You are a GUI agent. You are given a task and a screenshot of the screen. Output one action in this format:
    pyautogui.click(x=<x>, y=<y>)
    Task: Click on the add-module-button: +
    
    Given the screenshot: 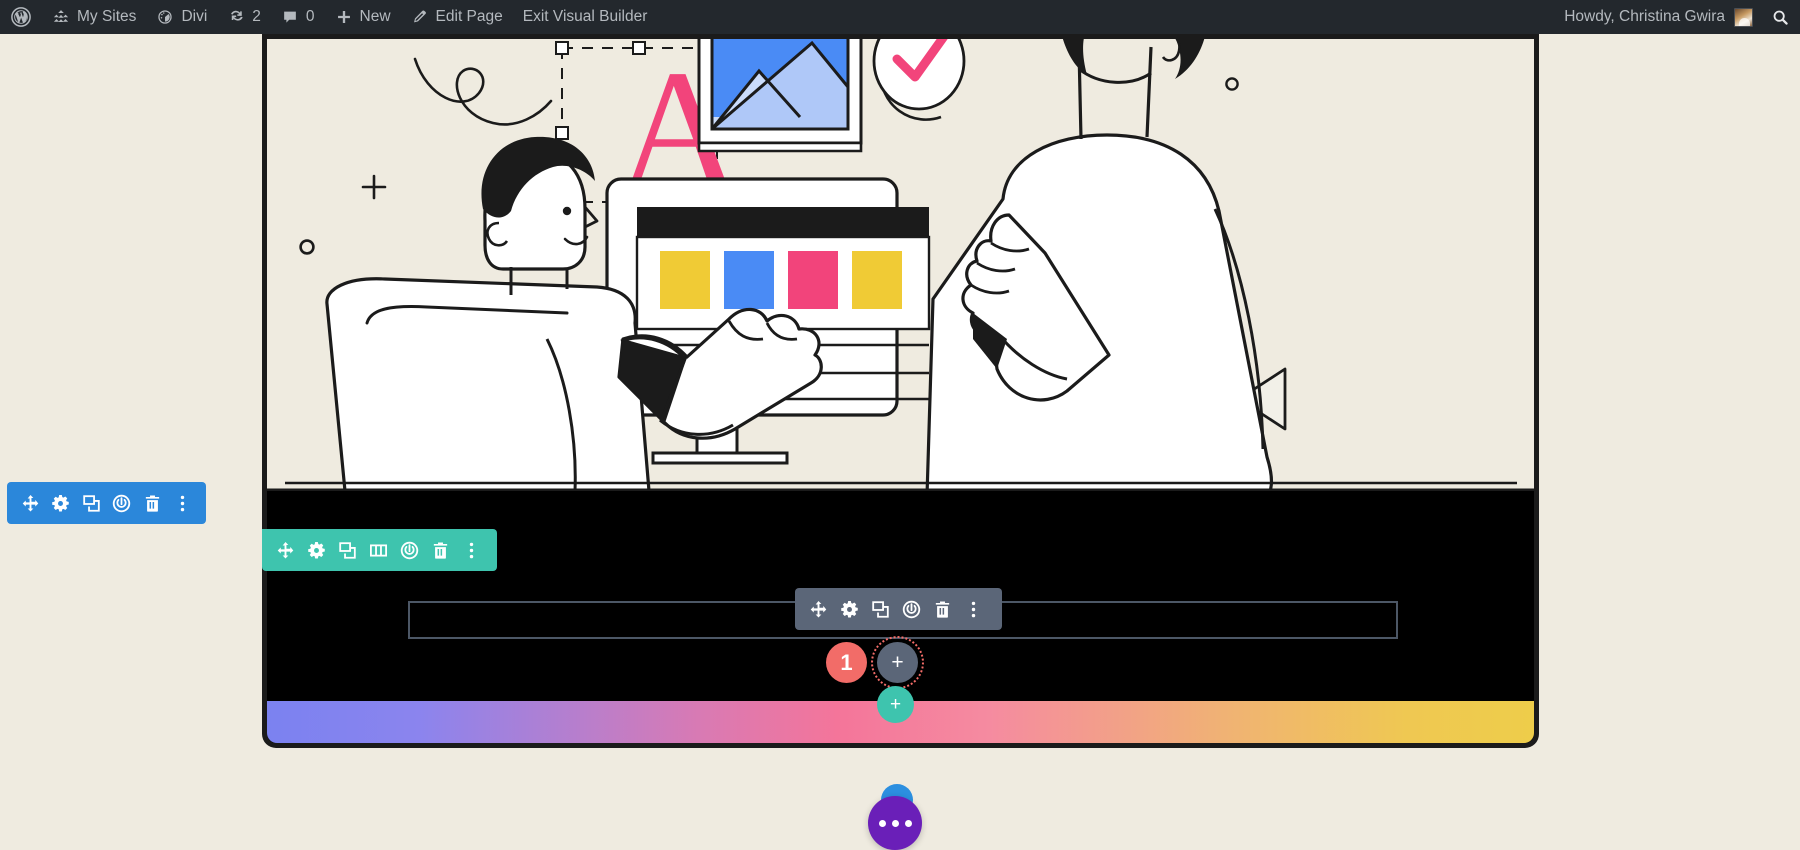 What is the action you would take?
    pyautogui.click(x=897, y=662)
    